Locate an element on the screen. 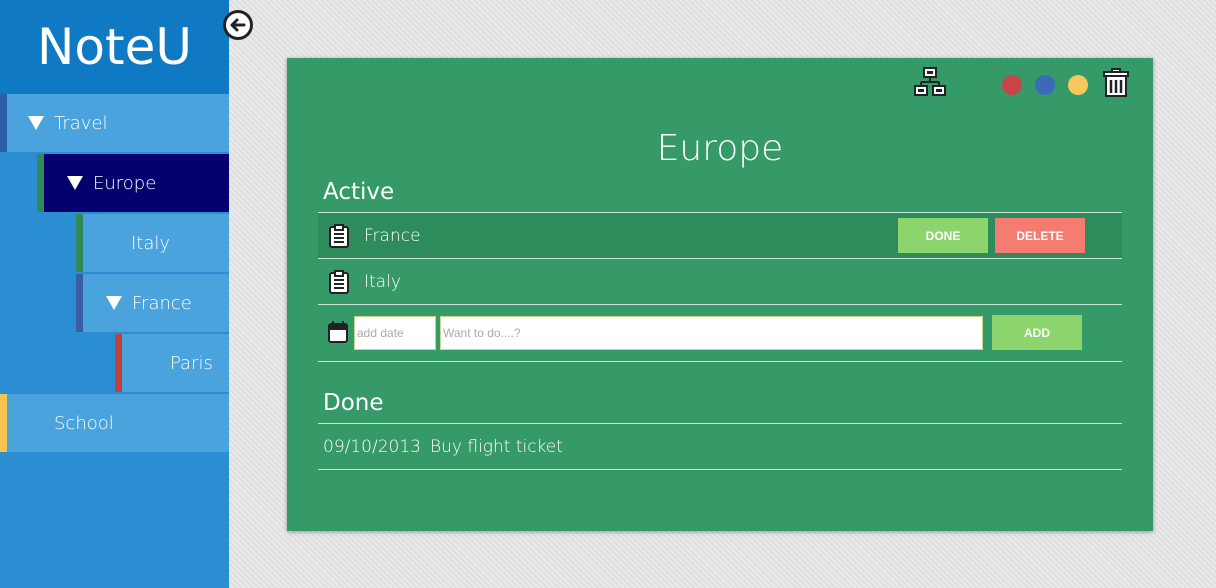  app-logo: NoteU is located at coordinates (114, 47).